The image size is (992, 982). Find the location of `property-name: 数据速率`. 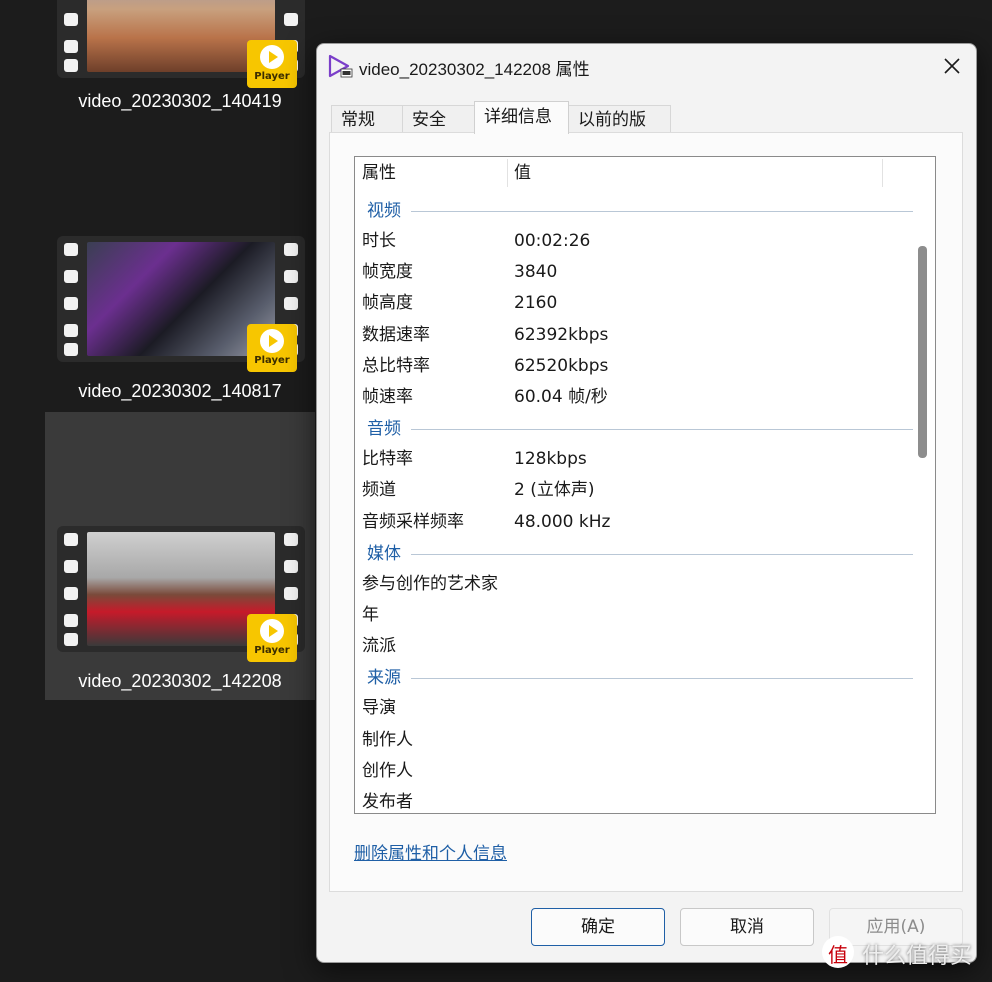

property-name: 数据速率 is located at coordinates (396, 335).